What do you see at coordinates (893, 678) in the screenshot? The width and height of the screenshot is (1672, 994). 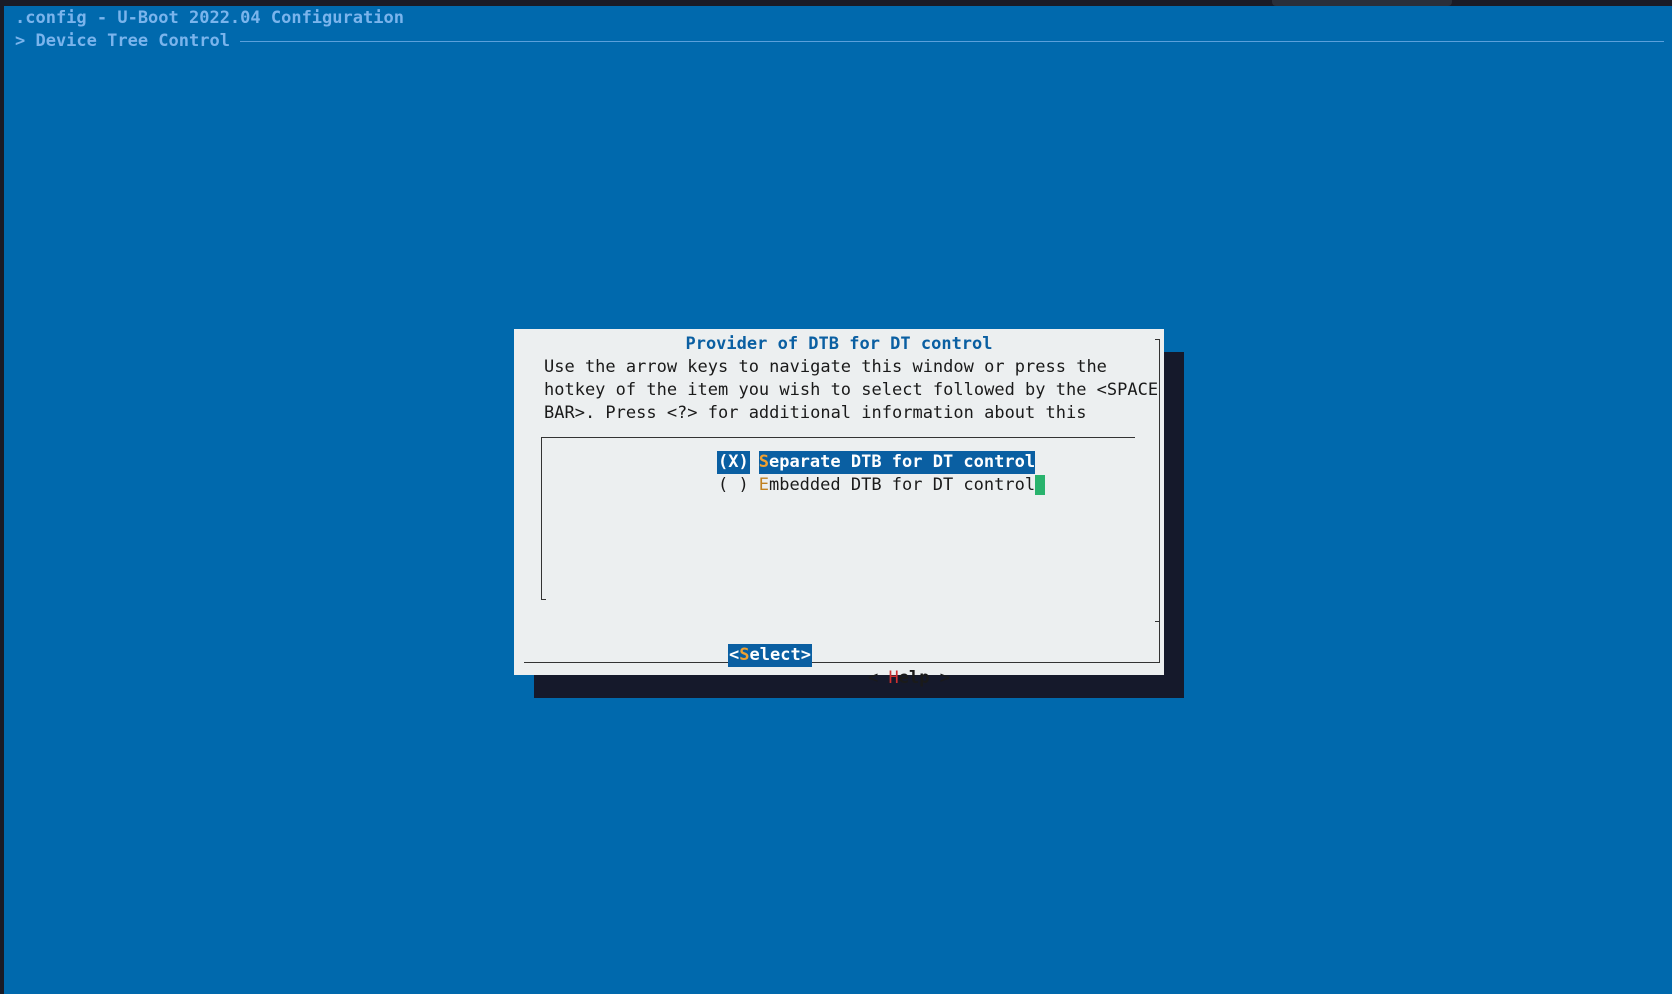 I see `help-hotkey: H` at bounding box center [893, 678].